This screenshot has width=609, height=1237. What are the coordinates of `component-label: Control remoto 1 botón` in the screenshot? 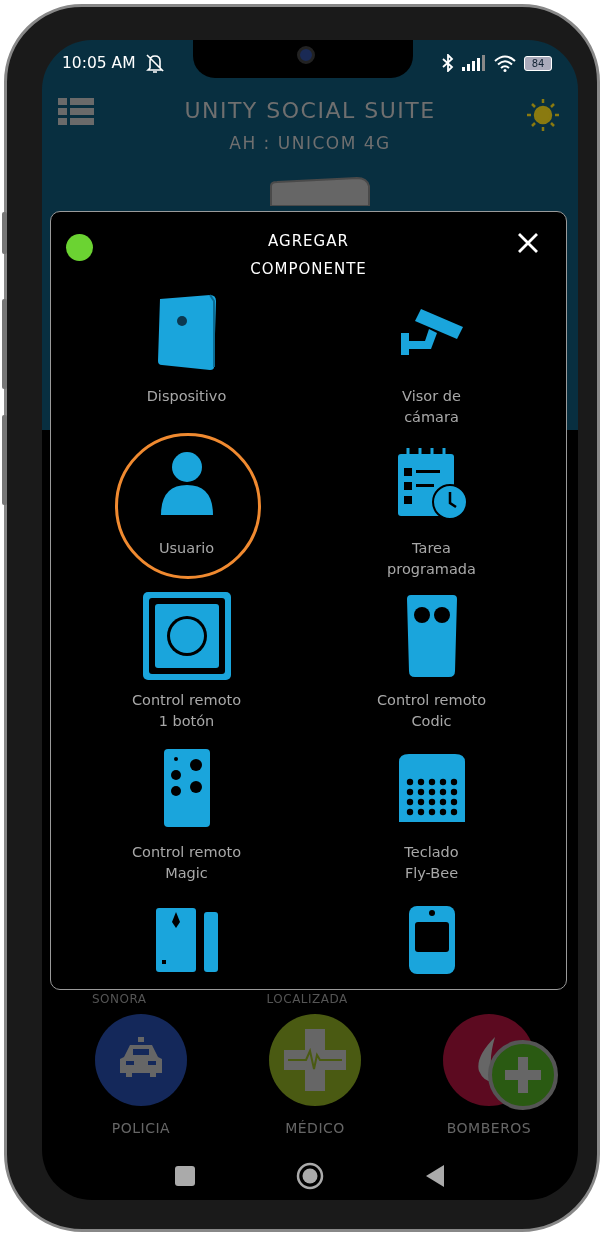 It's located at (186, 711).